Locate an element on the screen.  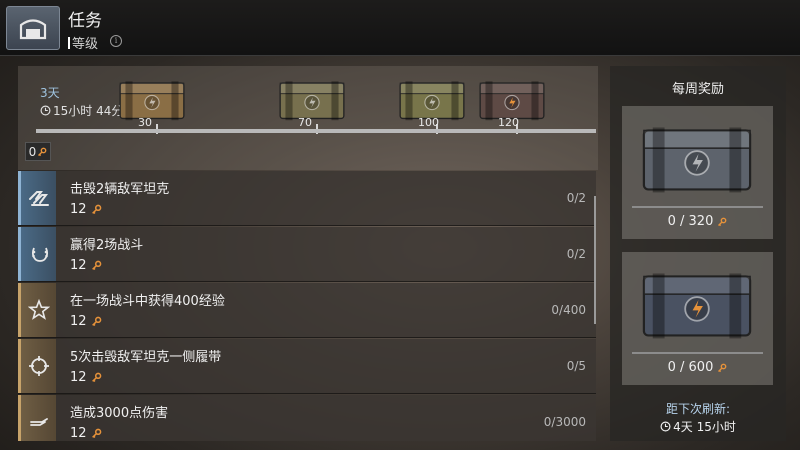
task-list-scrollbar is located at coordinates (595, 260).